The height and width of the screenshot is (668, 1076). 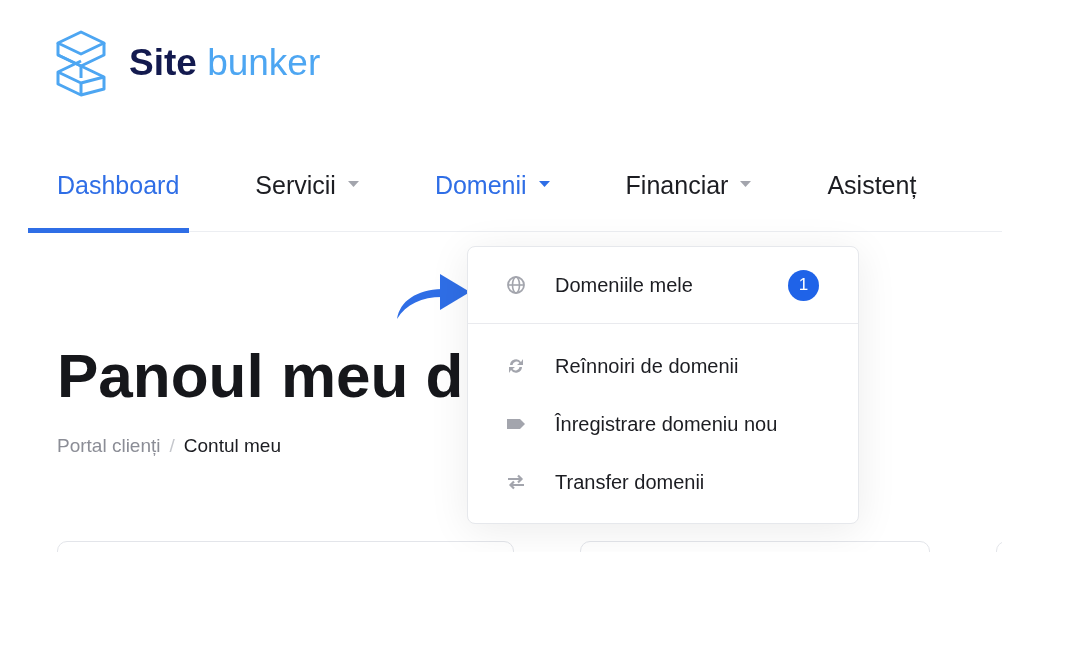 I want to click on page-title: Panoul meu d, so click(x=260, y=375).